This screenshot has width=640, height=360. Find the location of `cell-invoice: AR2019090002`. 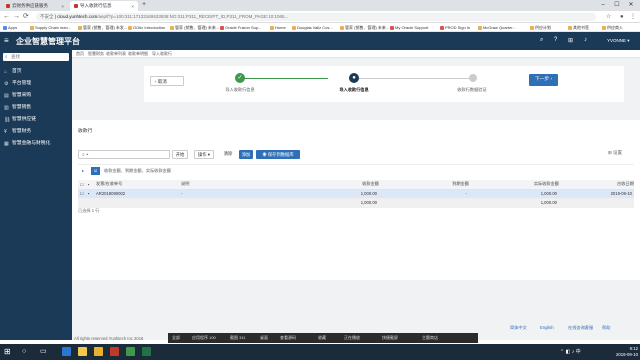

cell-invoice: AR2019090002 is located at coordinates (136, 194).